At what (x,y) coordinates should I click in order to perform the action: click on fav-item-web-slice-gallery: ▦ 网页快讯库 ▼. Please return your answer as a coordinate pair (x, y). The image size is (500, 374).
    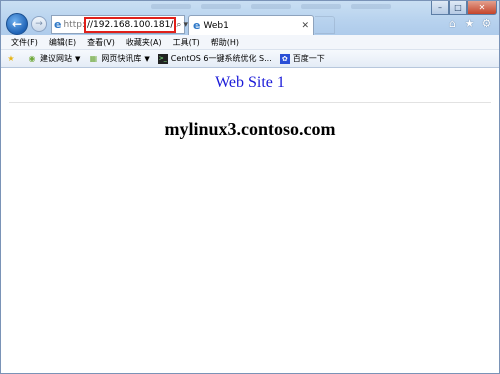
    Looking at the image, I should click on (119, 58).